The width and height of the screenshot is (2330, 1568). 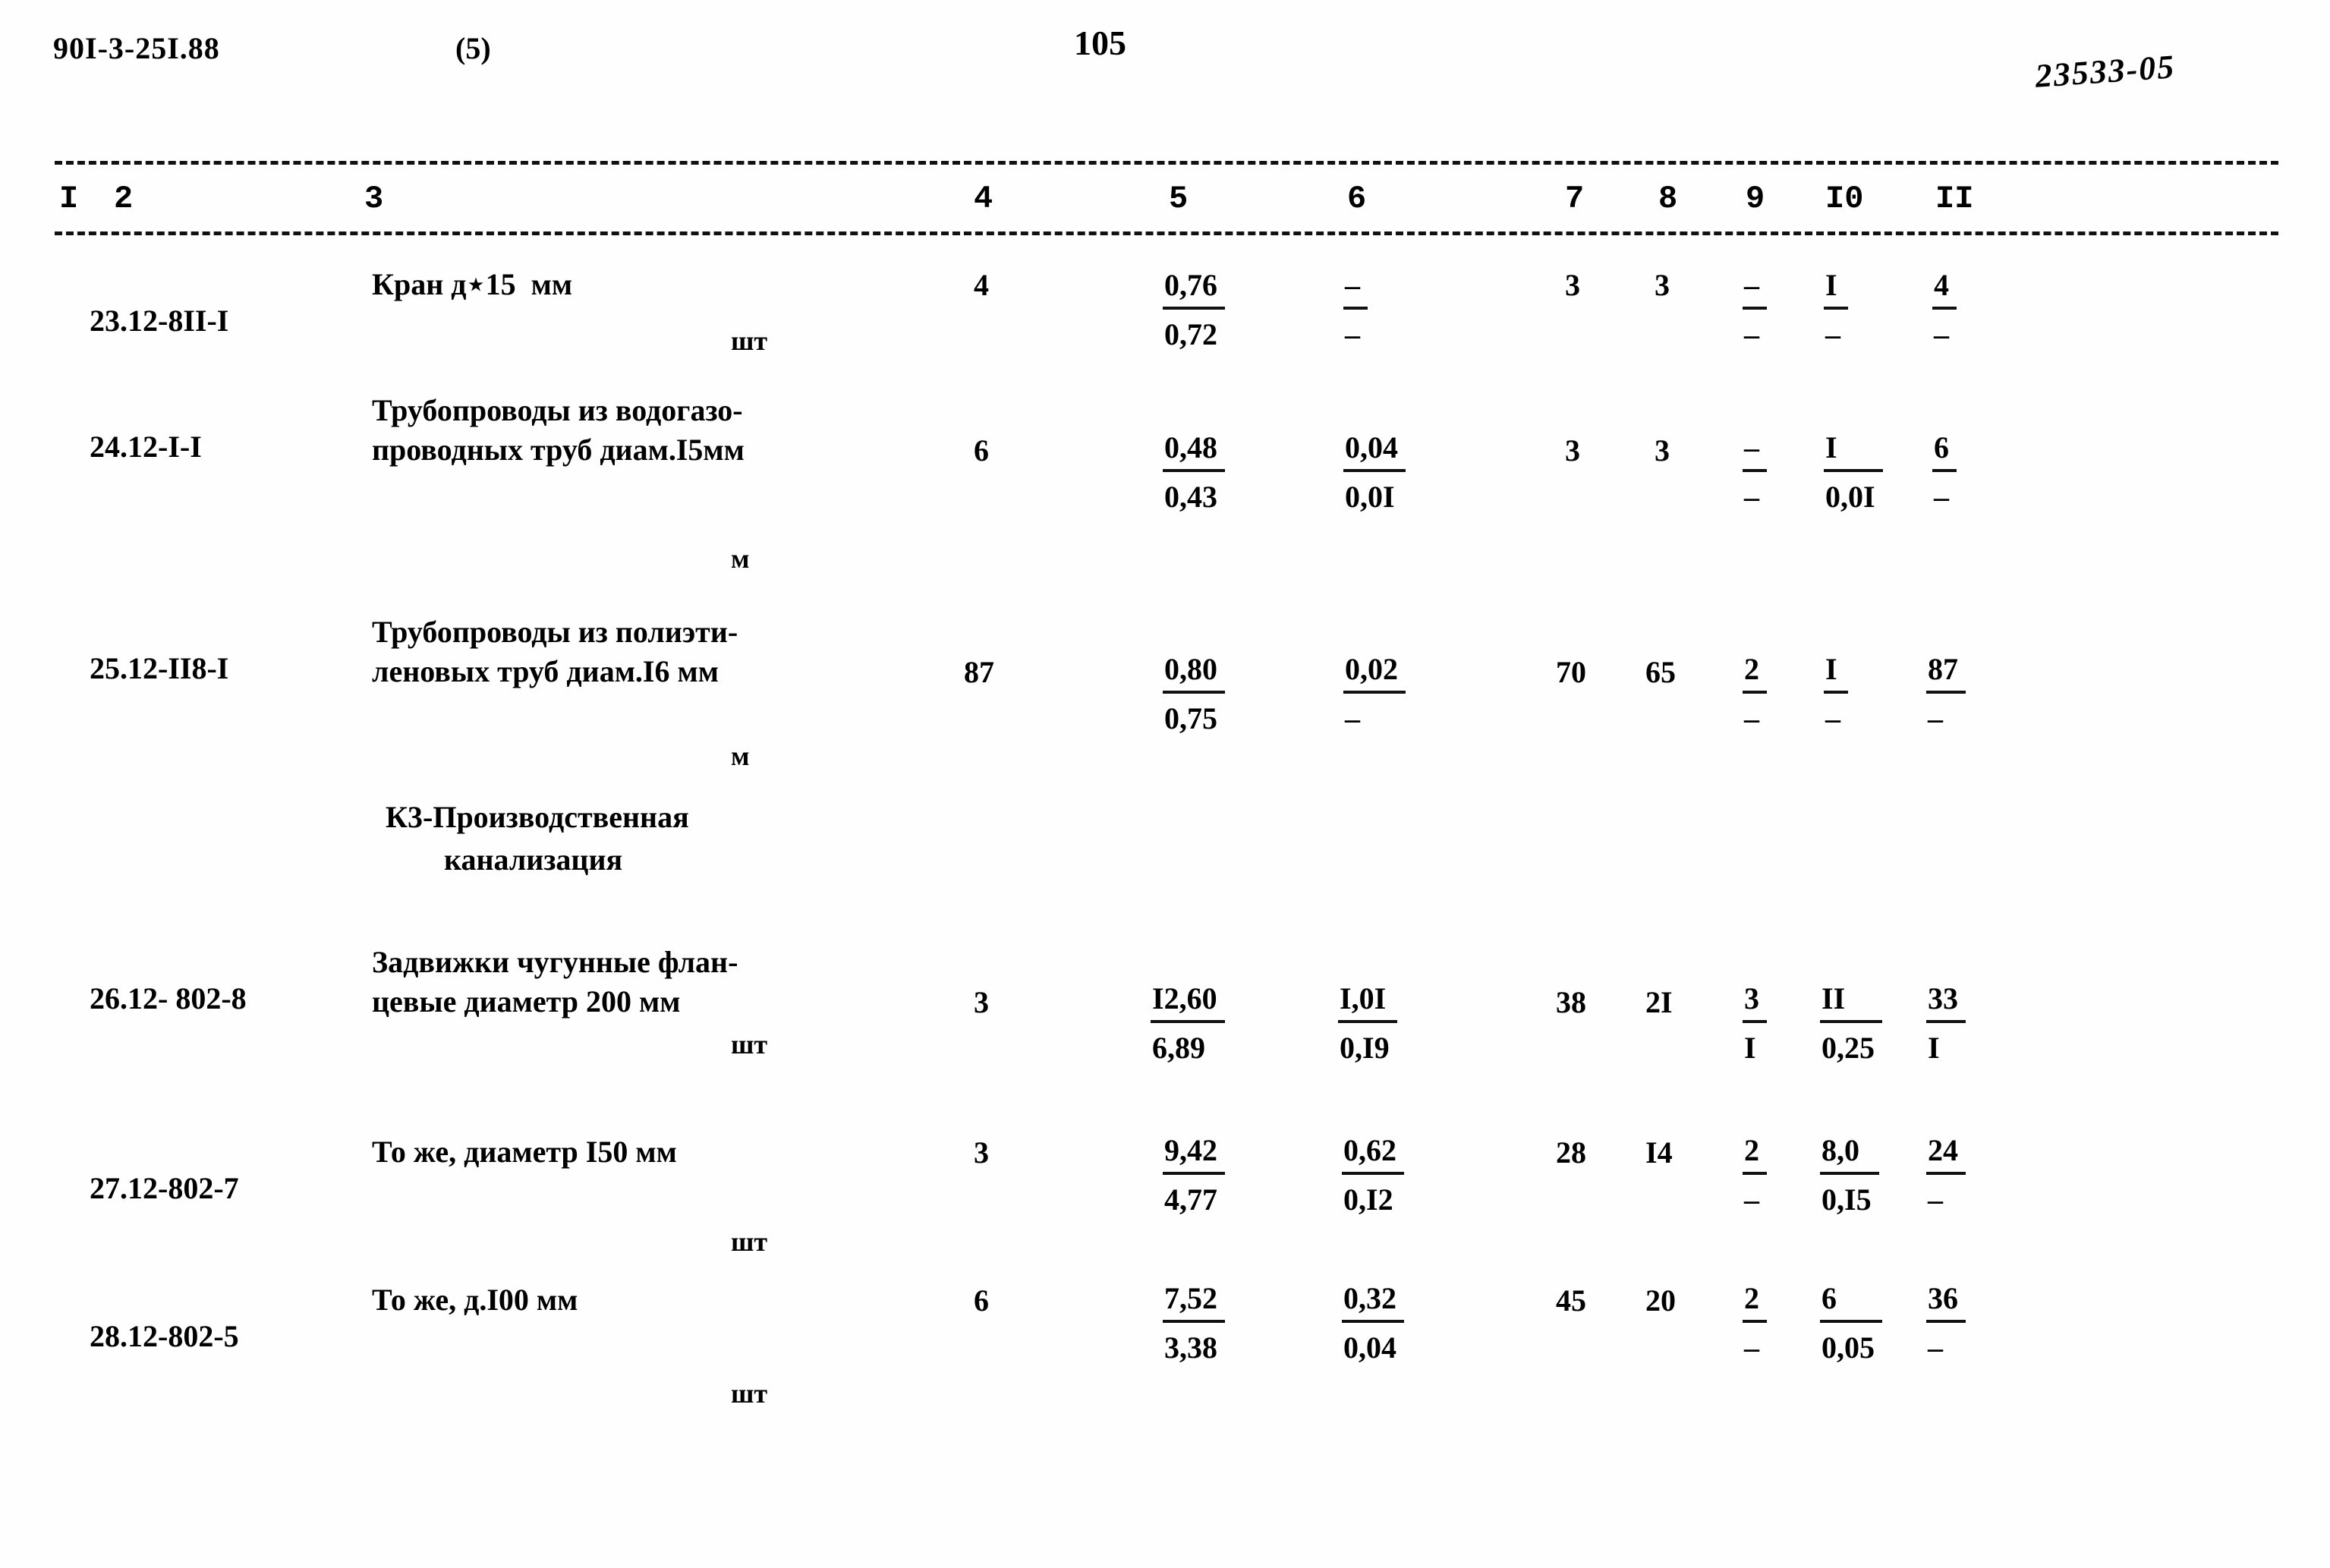 What do you see at coordinates (1849, 1153) in the screenshot?
I see `row-col10-top: 8,0` at bounding box center [1849, 1153].